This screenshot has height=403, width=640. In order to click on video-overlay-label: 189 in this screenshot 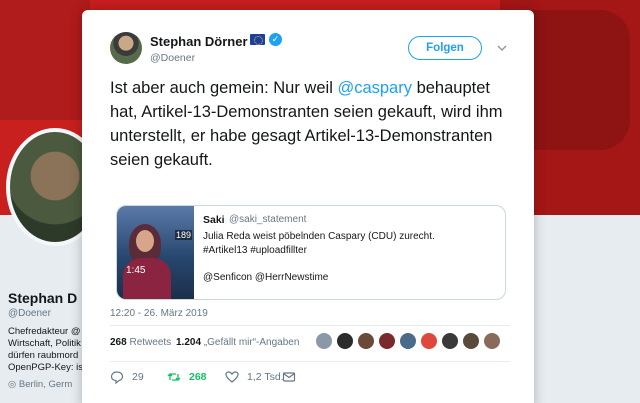, I will do `click(183, 235)`.